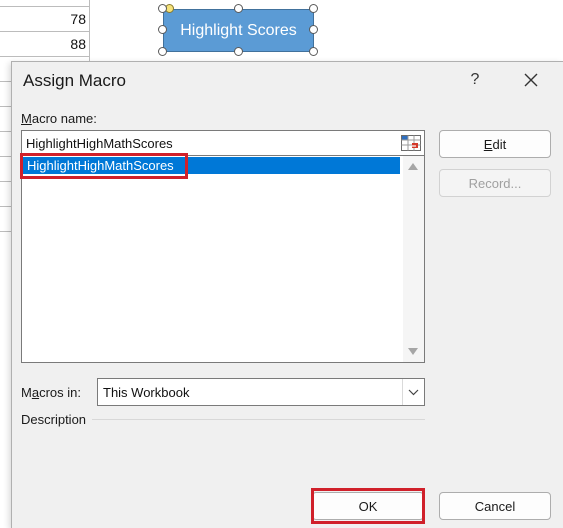 The width and height of the screenshot is (563, 528). I want to click on ok-button: OK, so click(368, 506).